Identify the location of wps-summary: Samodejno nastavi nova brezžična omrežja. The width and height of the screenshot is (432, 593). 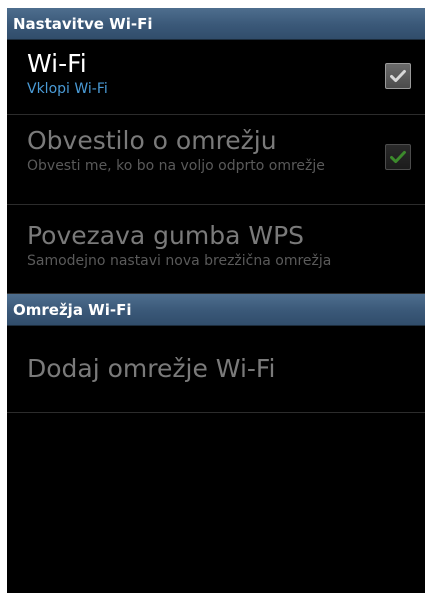
(179, 261).